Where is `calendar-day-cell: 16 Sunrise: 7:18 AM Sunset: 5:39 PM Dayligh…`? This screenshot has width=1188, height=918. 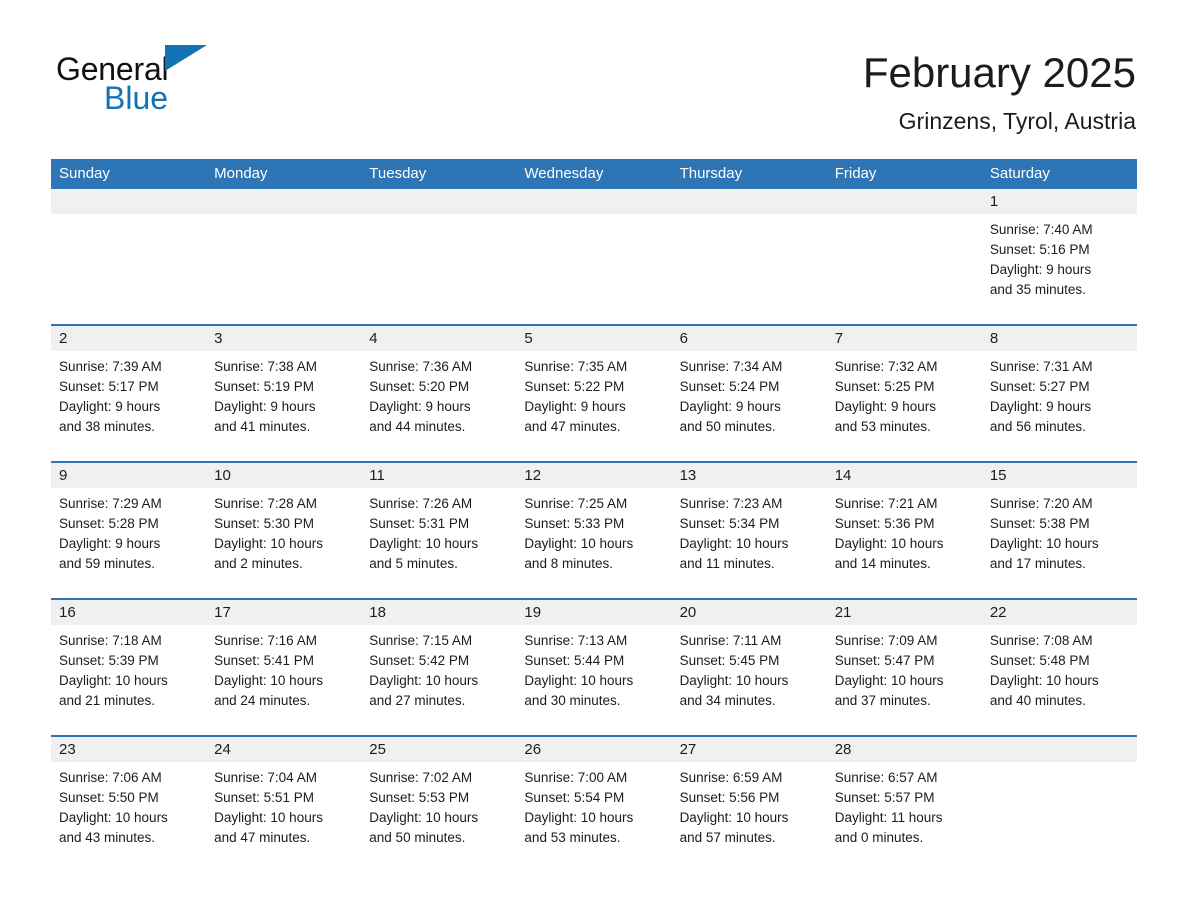 calendar-day-cell: 16 Sunrise: 7:18 AM Sunset: 5:39 PM Dayligh… is located at coordinates (129, 667).